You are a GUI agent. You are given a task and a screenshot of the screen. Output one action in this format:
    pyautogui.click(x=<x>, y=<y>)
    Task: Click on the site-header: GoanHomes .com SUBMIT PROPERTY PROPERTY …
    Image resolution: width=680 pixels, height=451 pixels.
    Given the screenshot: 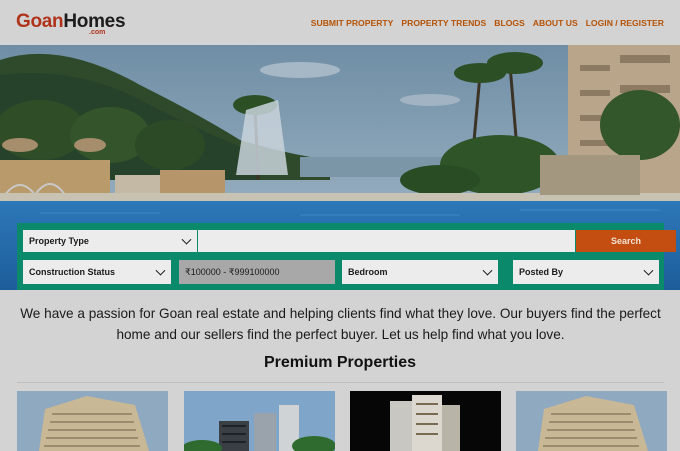 What is the action you would take?
    pyautogui.click(x=340, y=22)
    